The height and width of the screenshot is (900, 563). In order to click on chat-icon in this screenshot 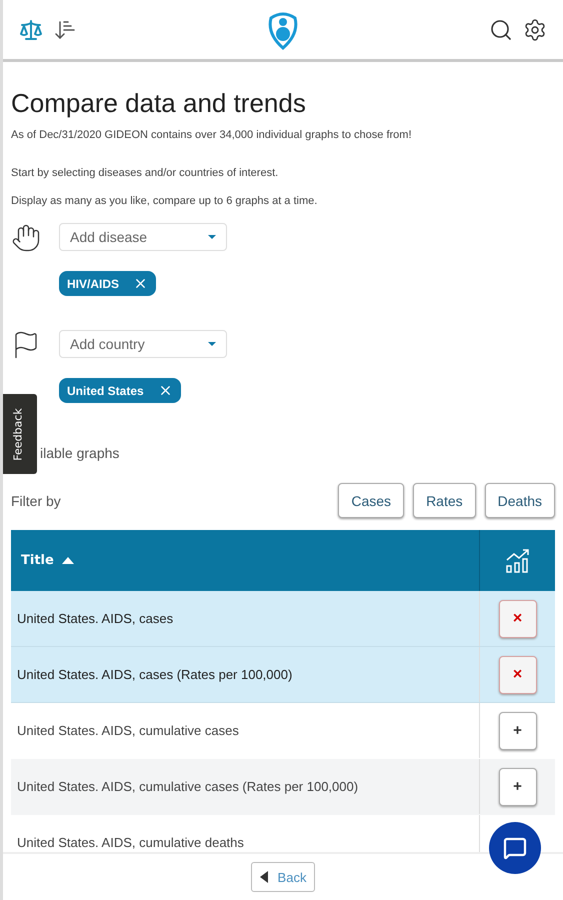, I will do `click(515, 848)`.